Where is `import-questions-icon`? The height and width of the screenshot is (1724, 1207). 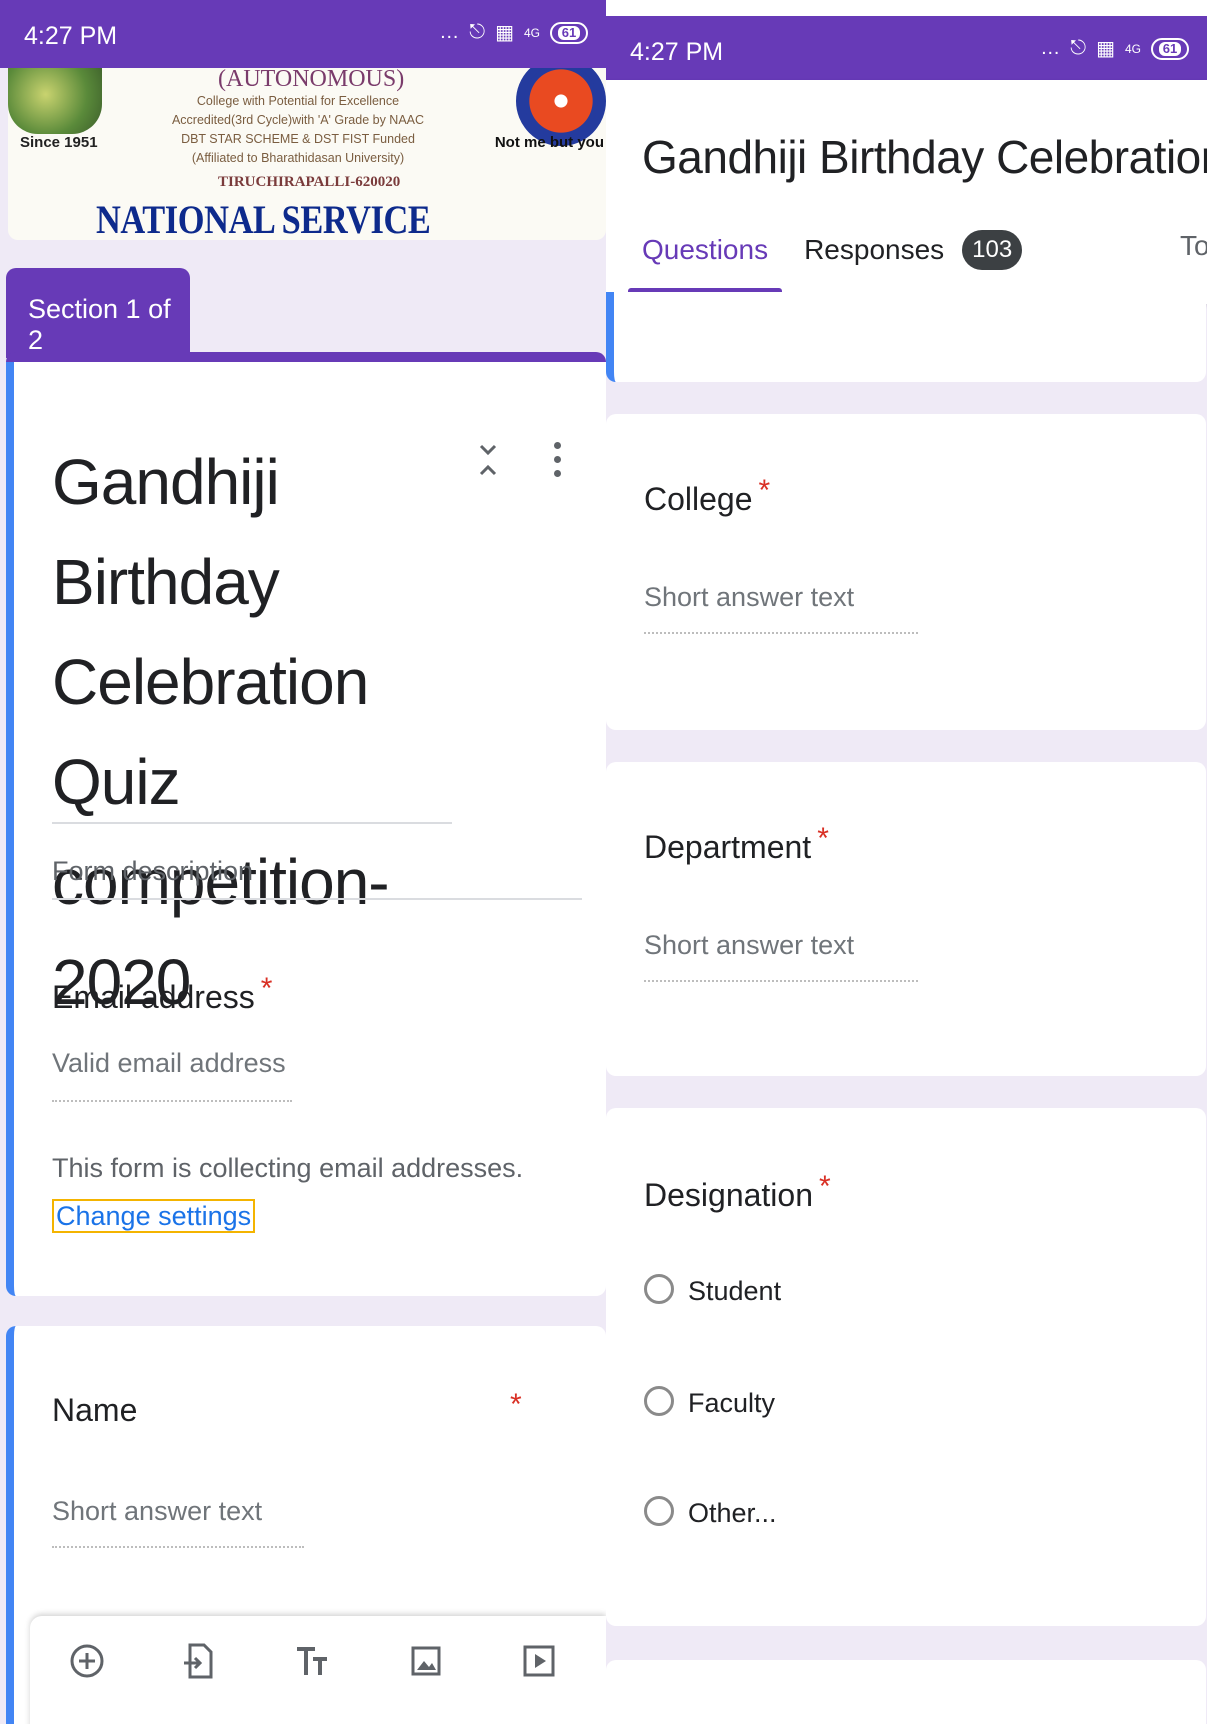 import-questions-icon is located at coordinates (200, 1661).